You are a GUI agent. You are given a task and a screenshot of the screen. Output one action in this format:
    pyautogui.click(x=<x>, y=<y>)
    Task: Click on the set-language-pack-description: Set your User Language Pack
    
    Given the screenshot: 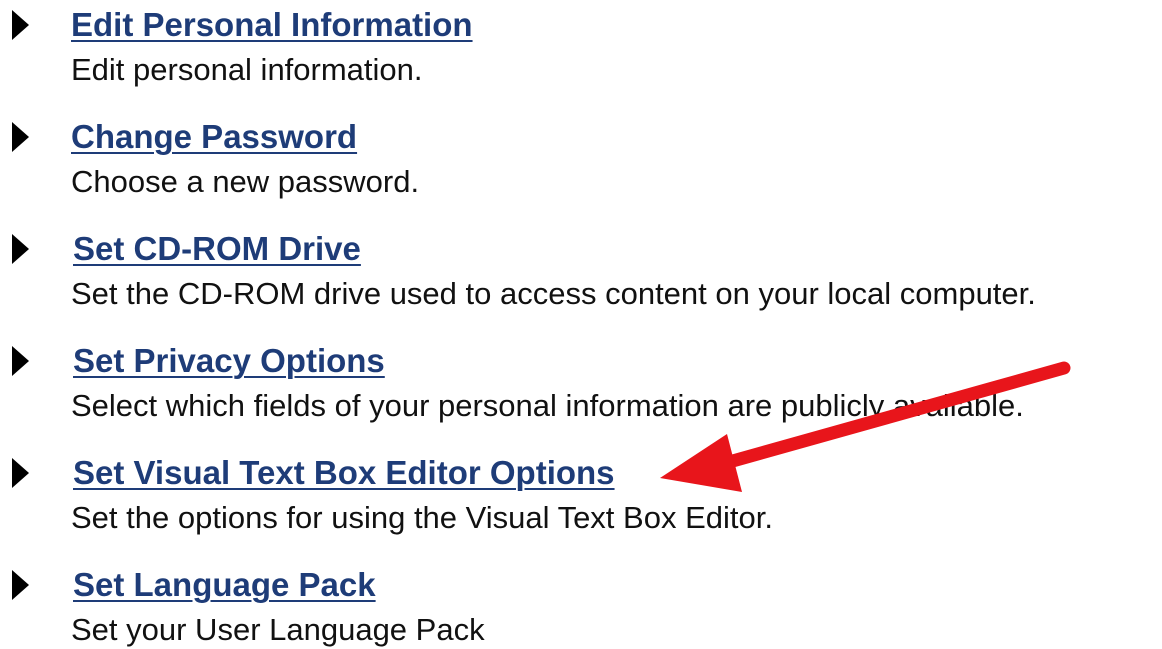 What is the action you would take?
    pyautogui.click(x=278, y=629)
    